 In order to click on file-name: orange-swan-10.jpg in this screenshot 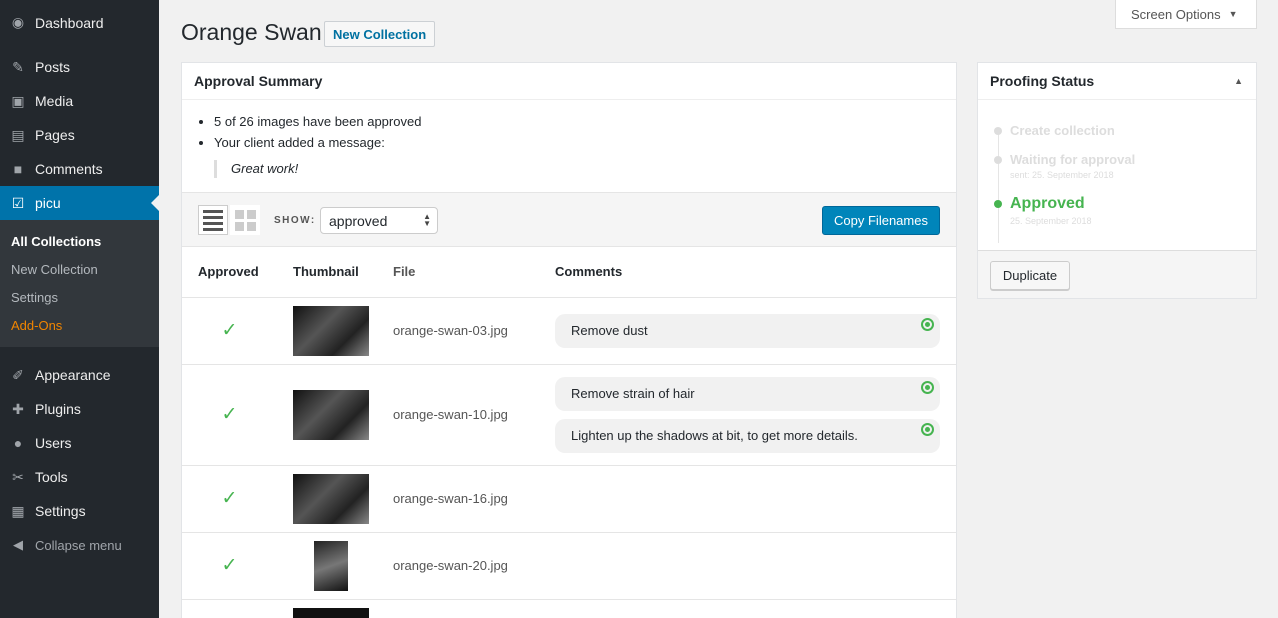, I will do `click(470, 415)`.